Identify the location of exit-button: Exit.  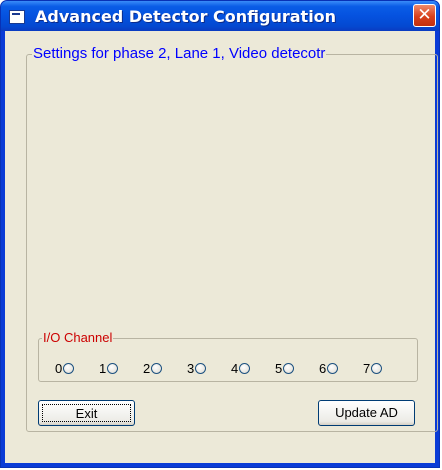
(86, 413).